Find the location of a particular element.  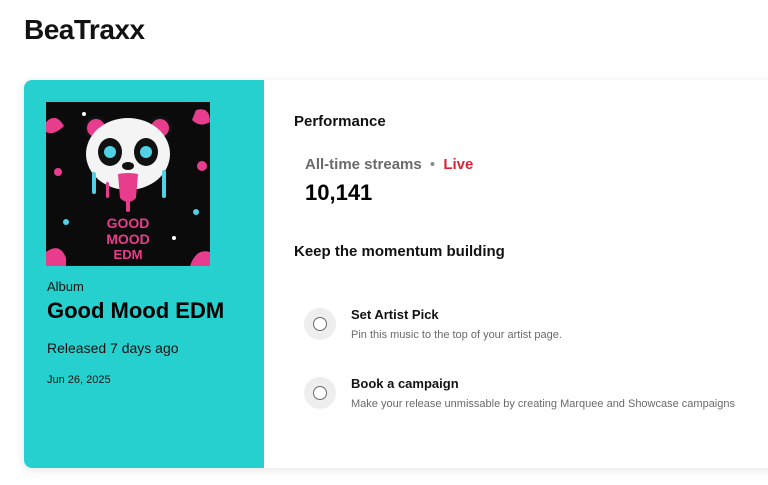

release-date: Jun 26, 2025 is located at coordinates (79, 380).